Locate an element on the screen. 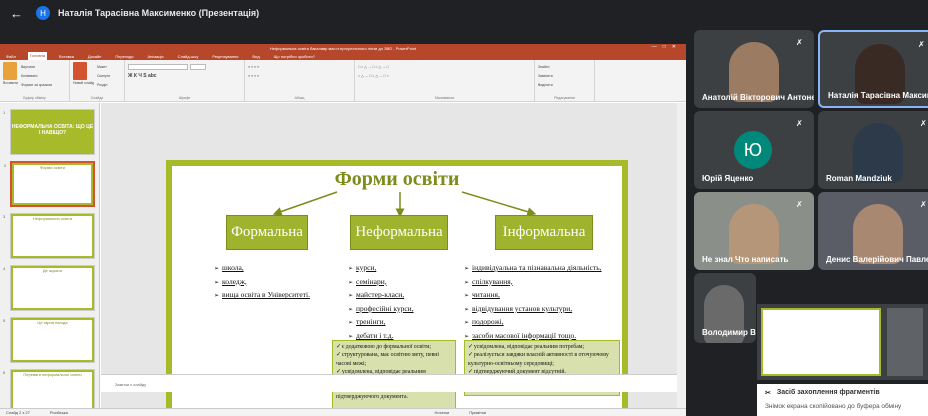 Image resolution: width=928 pixels, height=416 pixels. list-item: школа, is located at coordinates (274, 269).